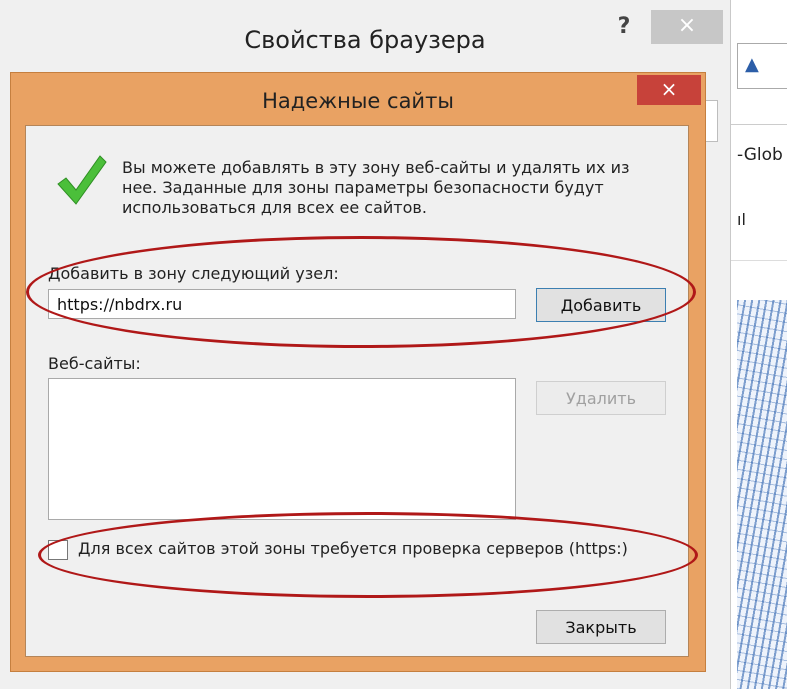 The width and height of the screenshot is (787, 689). What do you see at coordinates (282, 304) in the screenshot?
I see `site-url-input` at bounding box center [282, 304].